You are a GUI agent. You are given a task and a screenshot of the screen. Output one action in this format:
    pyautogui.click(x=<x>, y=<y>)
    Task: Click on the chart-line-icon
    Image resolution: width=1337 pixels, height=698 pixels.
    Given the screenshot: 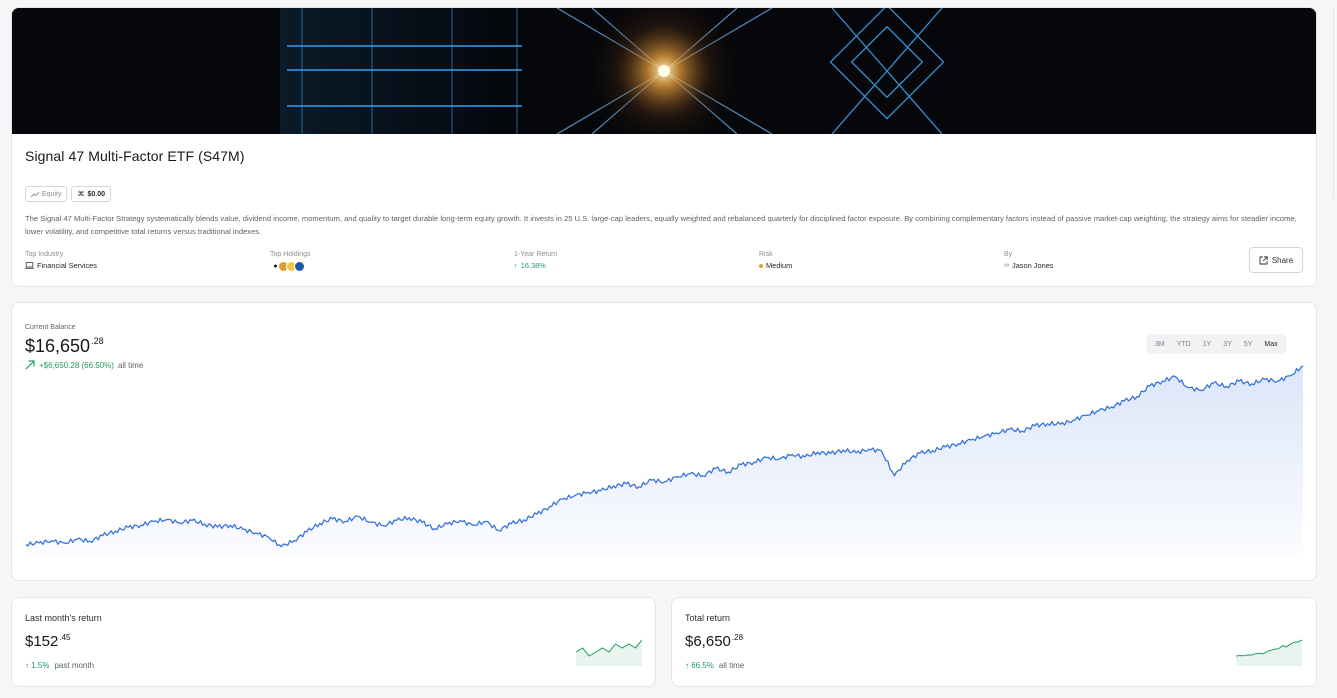 What is the action you would take?
    pyautogui.click(x=35, y=194)
    